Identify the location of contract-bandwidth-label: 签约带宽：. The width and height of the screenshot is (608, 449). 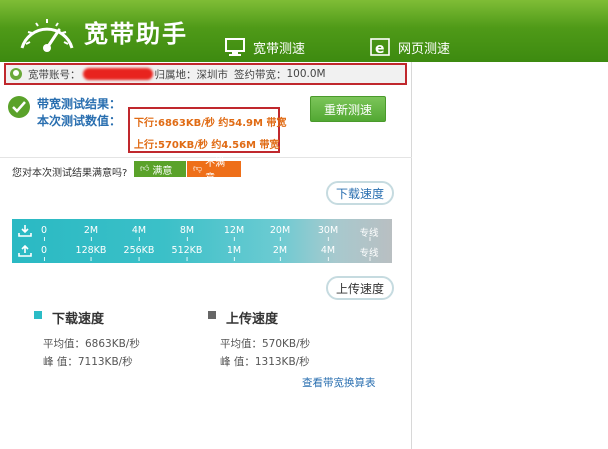
(260, 74).